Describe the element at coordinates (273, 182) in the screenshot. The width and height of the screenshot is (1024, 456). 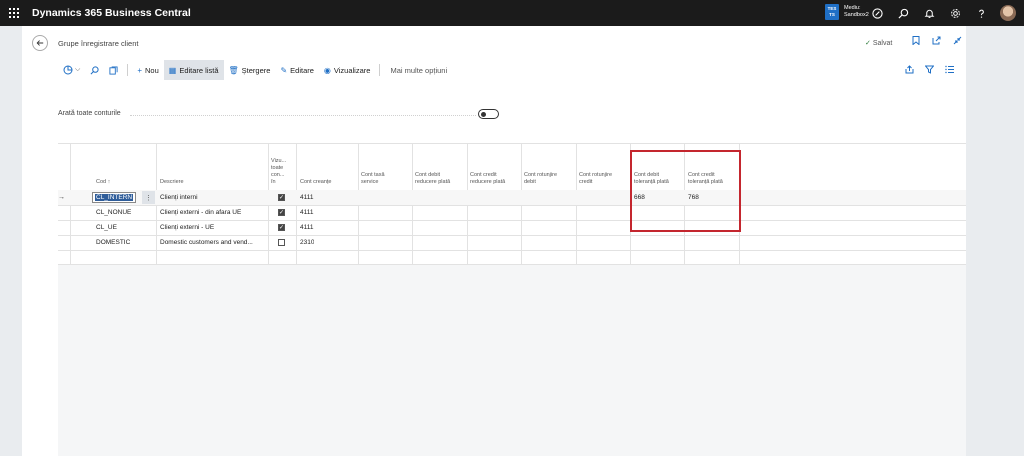
I see `column-header-view-all-line4: în` at that location.